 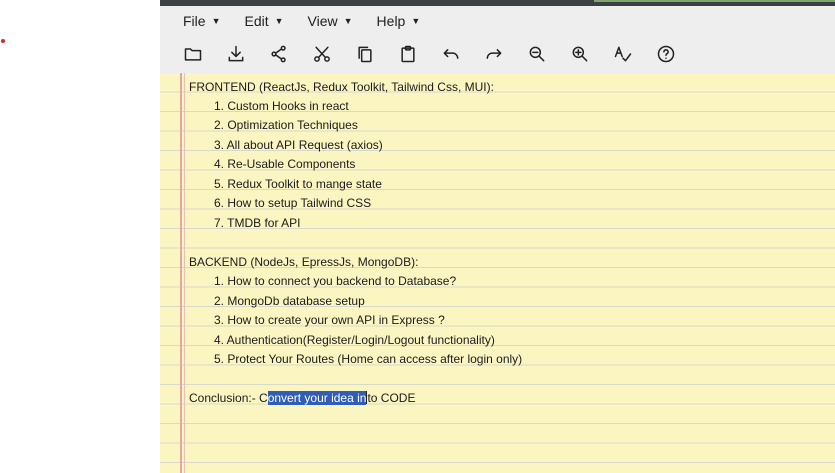 I want to click on paste-button, so click(x=408, y=54).